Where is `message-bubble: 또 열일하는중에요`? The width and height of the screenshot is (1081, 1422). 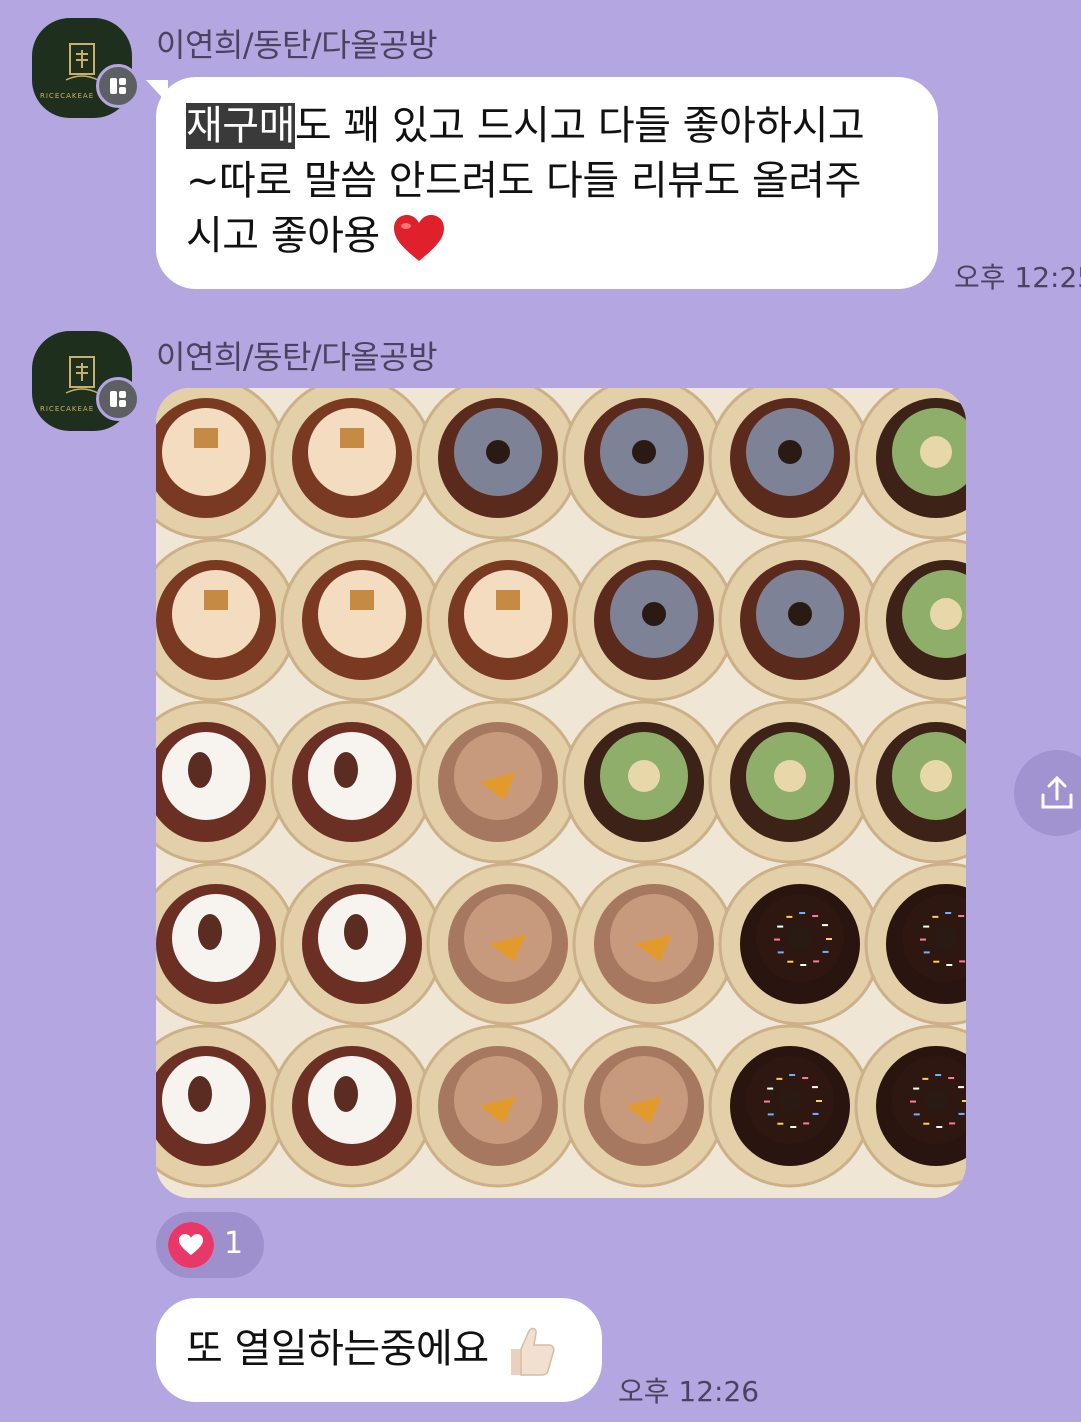
message-bubble: 또 열일하는중에요 is located at coordinates (379, 1350).